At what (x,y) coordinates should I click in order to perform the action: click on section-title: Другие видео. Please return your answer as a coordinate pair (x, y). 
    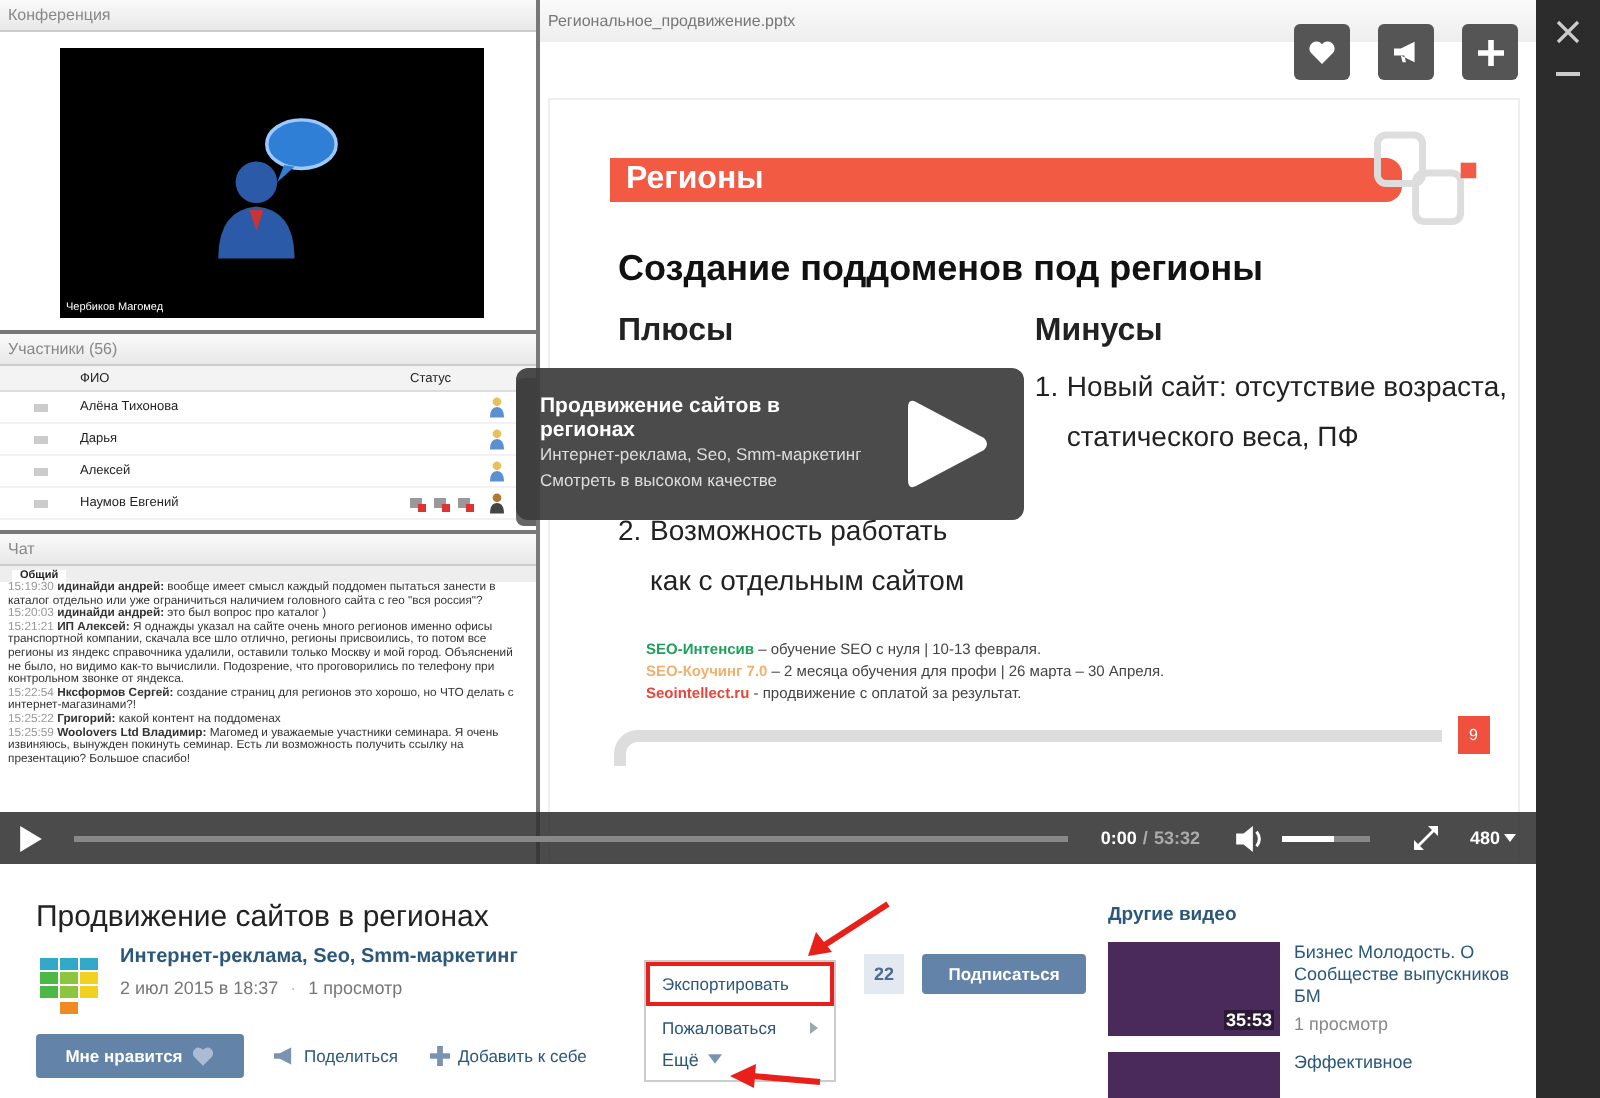
    Looking at the image, I should click on (1173, 915).